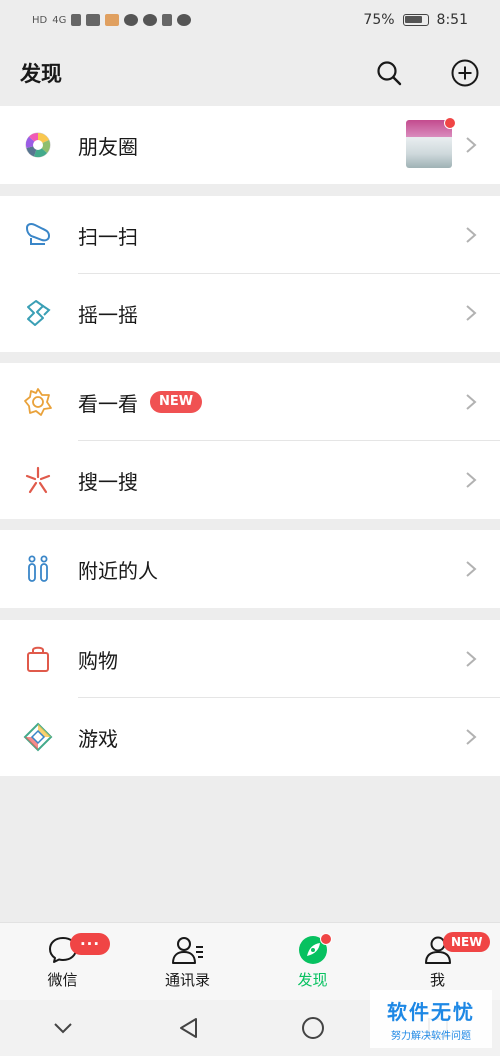 The width and height of the screenshot is (500, 1056). Describe the element at coordinates (431, 1036) in the screenshot. I see `watermark-subtitle: 努力解决软件问题` at that location.